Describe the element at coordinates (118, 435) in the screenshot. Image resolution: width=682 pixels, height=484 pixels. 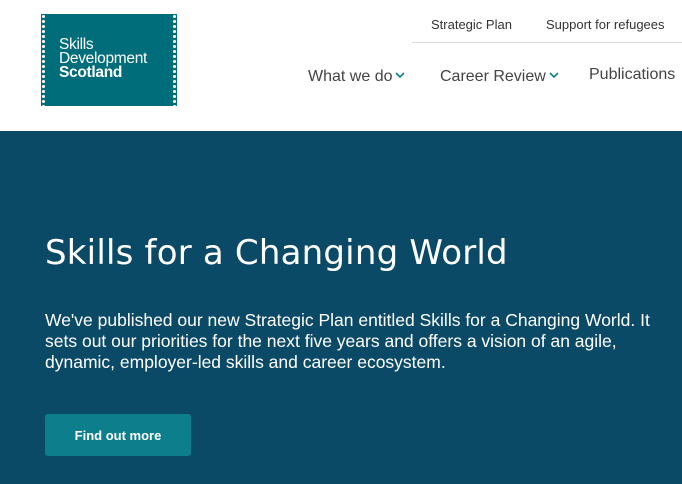
I see `find-out-more-button: Find out more` at that location.